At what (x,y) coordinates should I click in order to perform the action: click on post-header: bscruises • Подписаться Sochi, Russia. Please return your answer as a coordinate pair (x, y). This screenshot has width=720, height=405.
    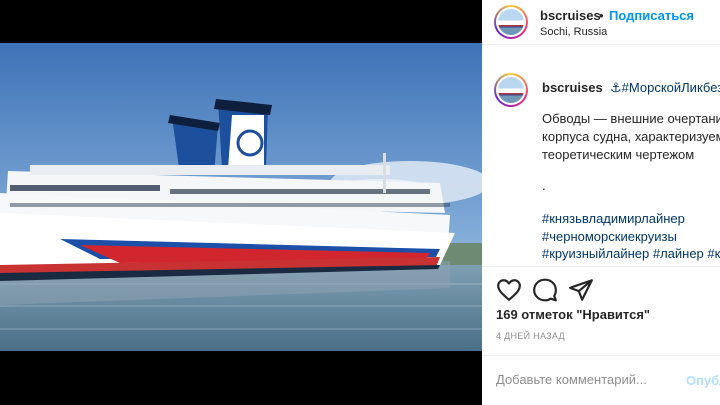
    Looking at the image, I should click on (601, 22).